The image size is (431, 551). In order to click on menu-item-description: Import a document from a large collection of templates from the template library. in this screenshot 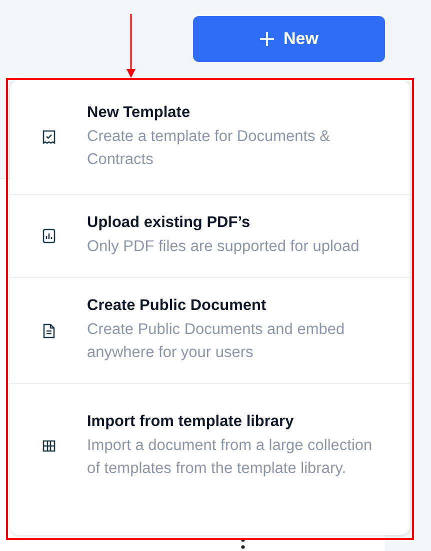, I will do `click(230, 457)`.